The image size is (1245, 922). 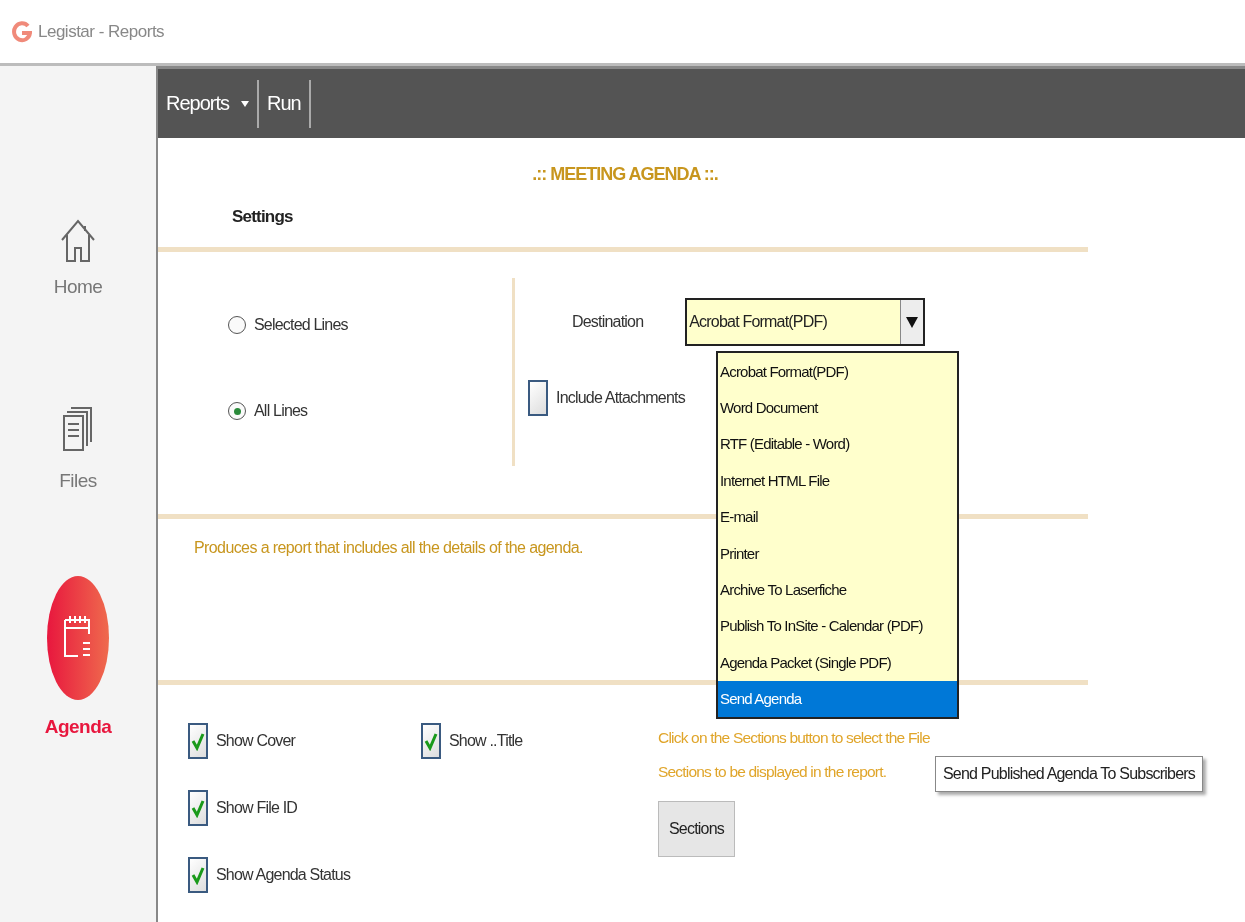 What do you see at coordinates (837, 480) in the screenshot?
I see `dropdown-option: Internet HTML File` at bounding box center [837, 480].